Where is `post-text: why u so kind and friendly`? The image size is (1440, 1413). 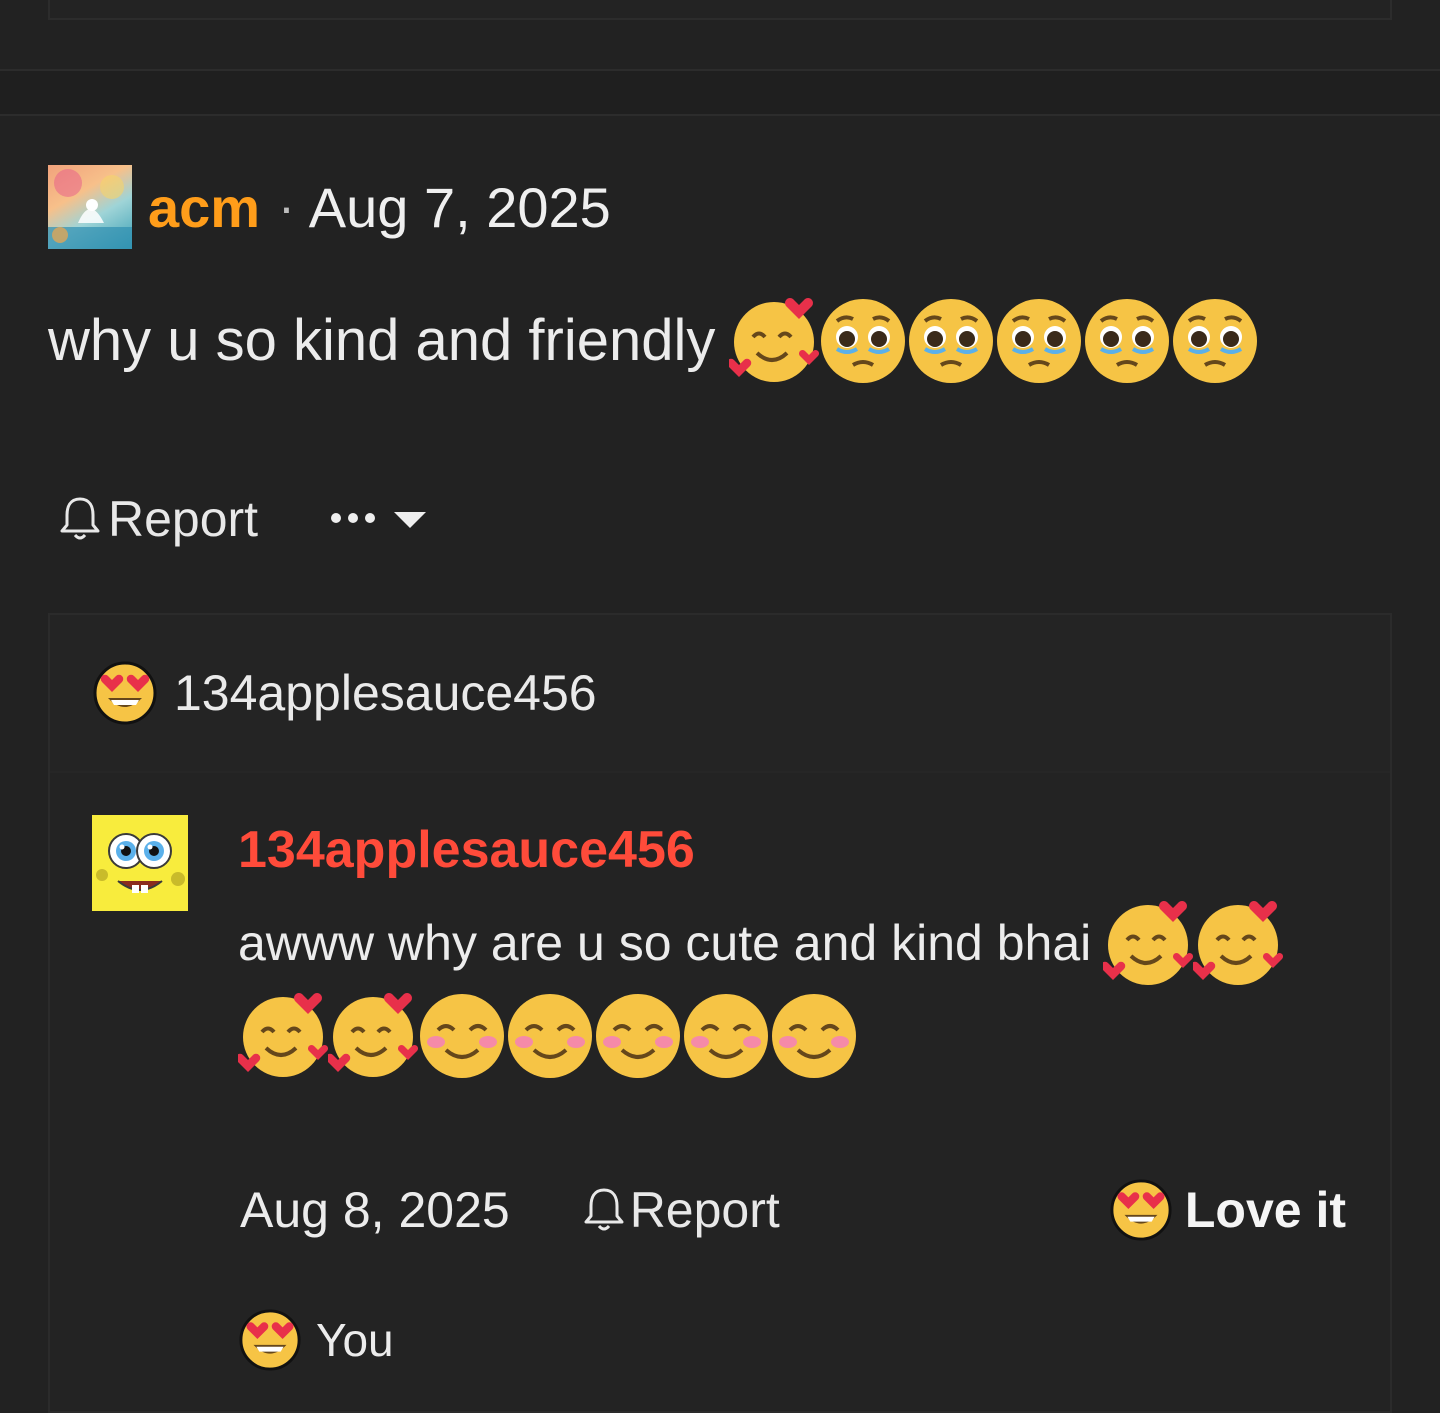 post-text: why u so kind and friendly is located at coordinates (382, 340).